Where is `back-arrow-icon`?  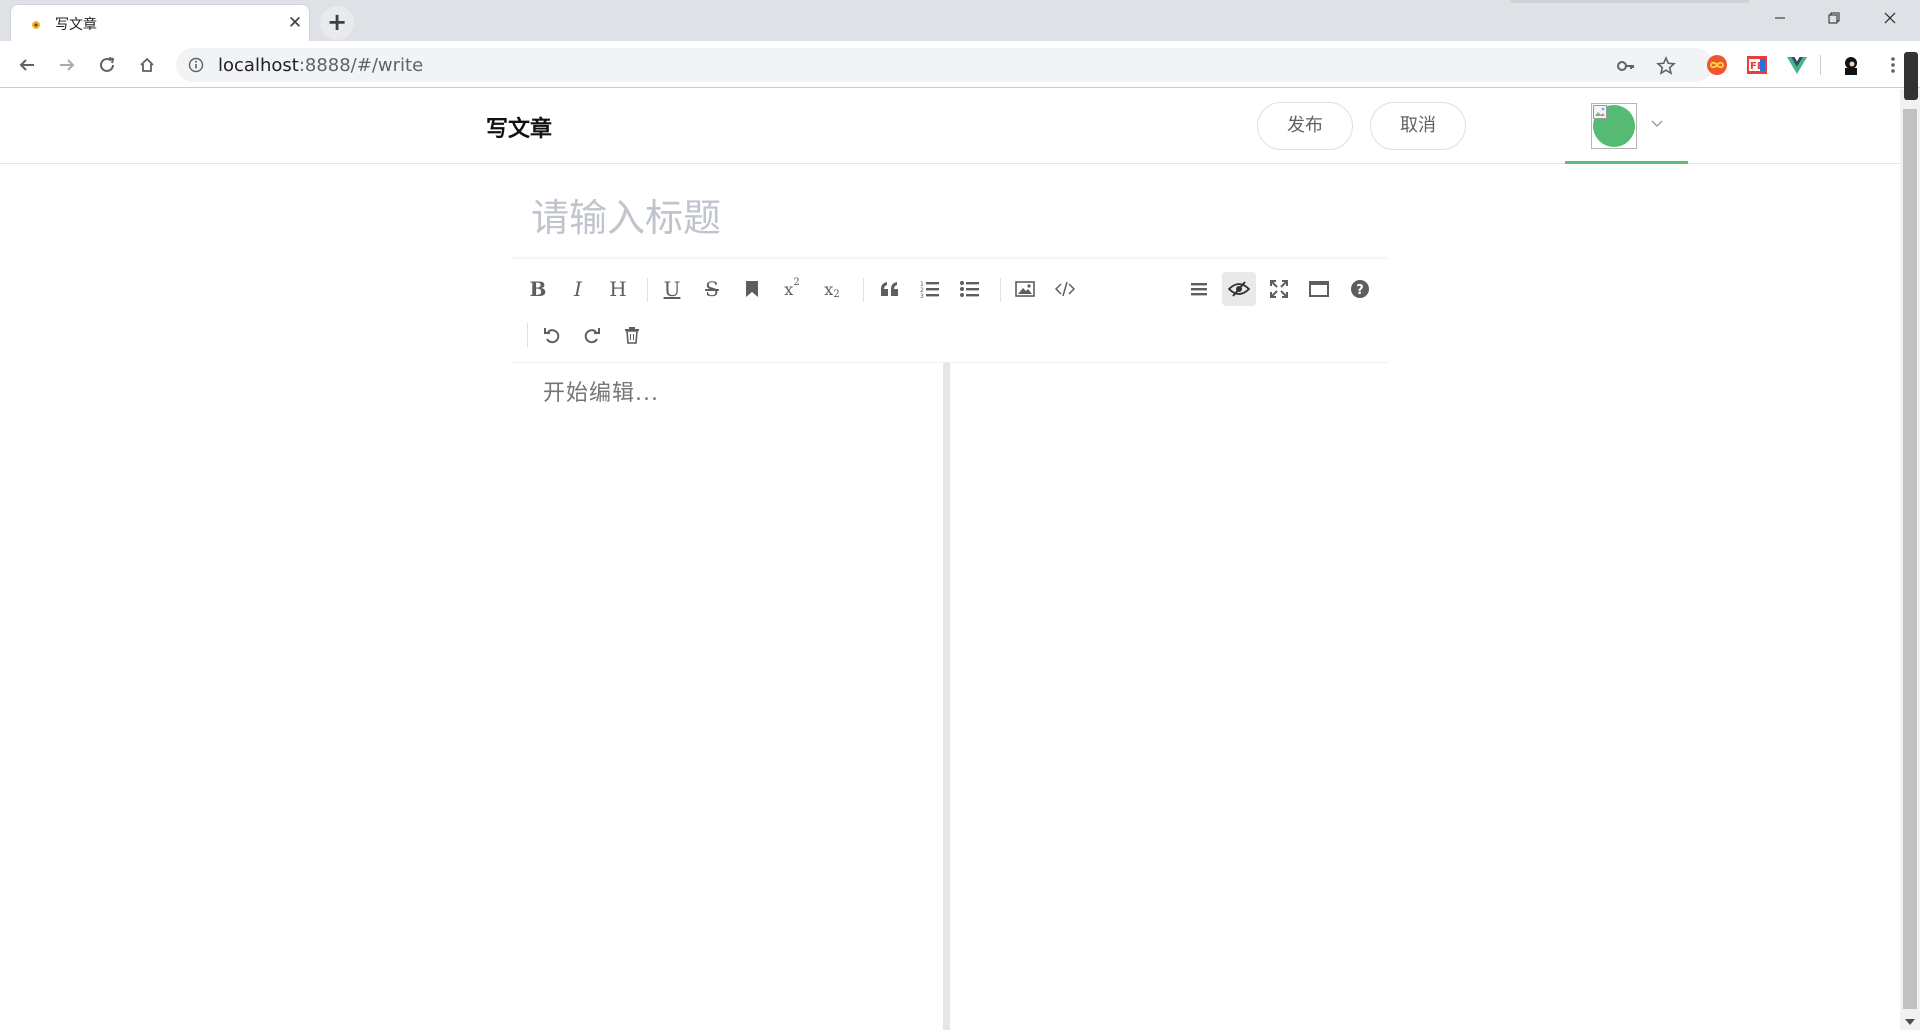 back-arrow-icon is located at coordinates (26, 65).